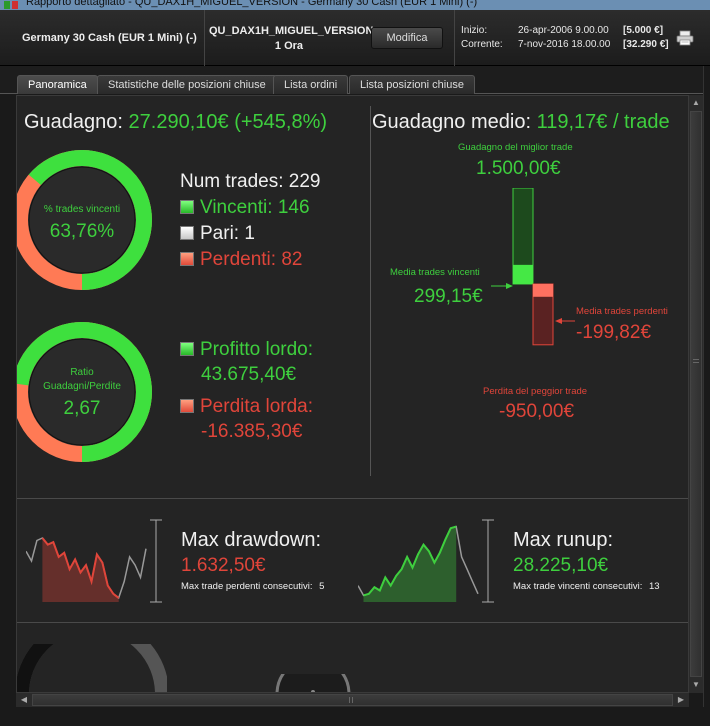 Image resolution: width=710 pixels, height=726 pixels. What do you see at coordinates (24, 700) in the screenshot?
I see `scroll-left-arrow-icon: ◀` at bounding box center [24, 700].